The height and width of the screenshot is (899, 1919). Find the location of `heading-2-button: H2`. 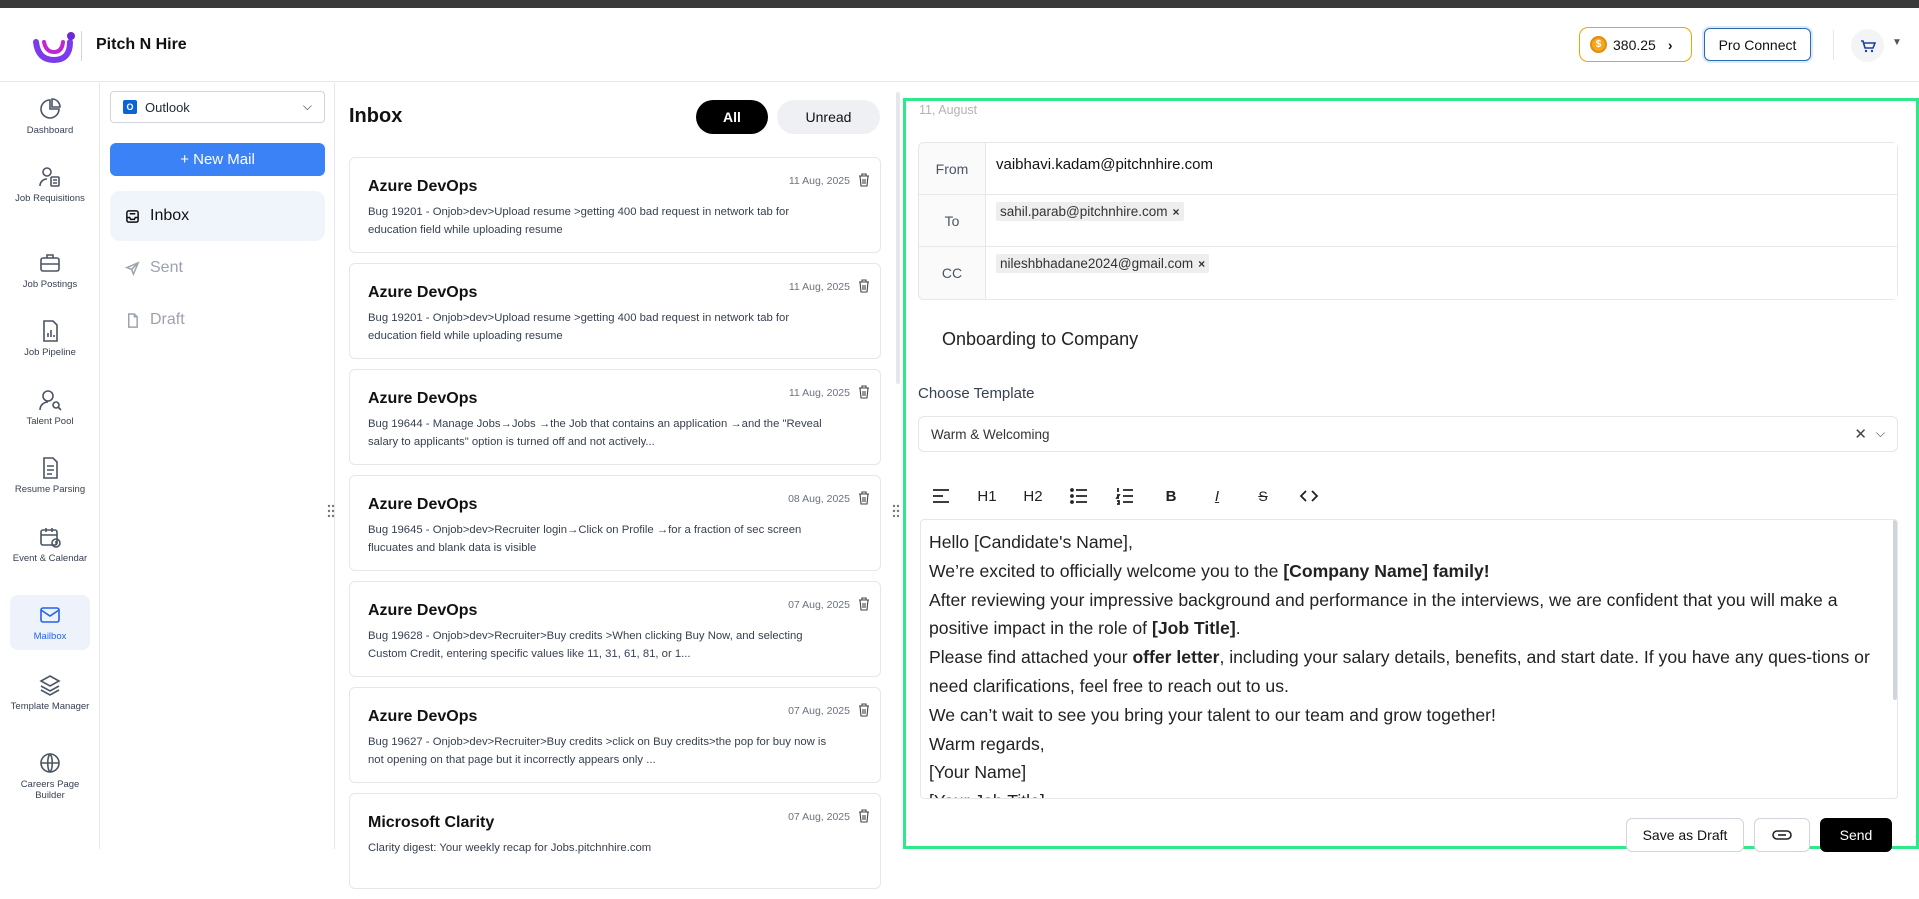

heading-2-button: H2 is located at coordinates (1033, 496).